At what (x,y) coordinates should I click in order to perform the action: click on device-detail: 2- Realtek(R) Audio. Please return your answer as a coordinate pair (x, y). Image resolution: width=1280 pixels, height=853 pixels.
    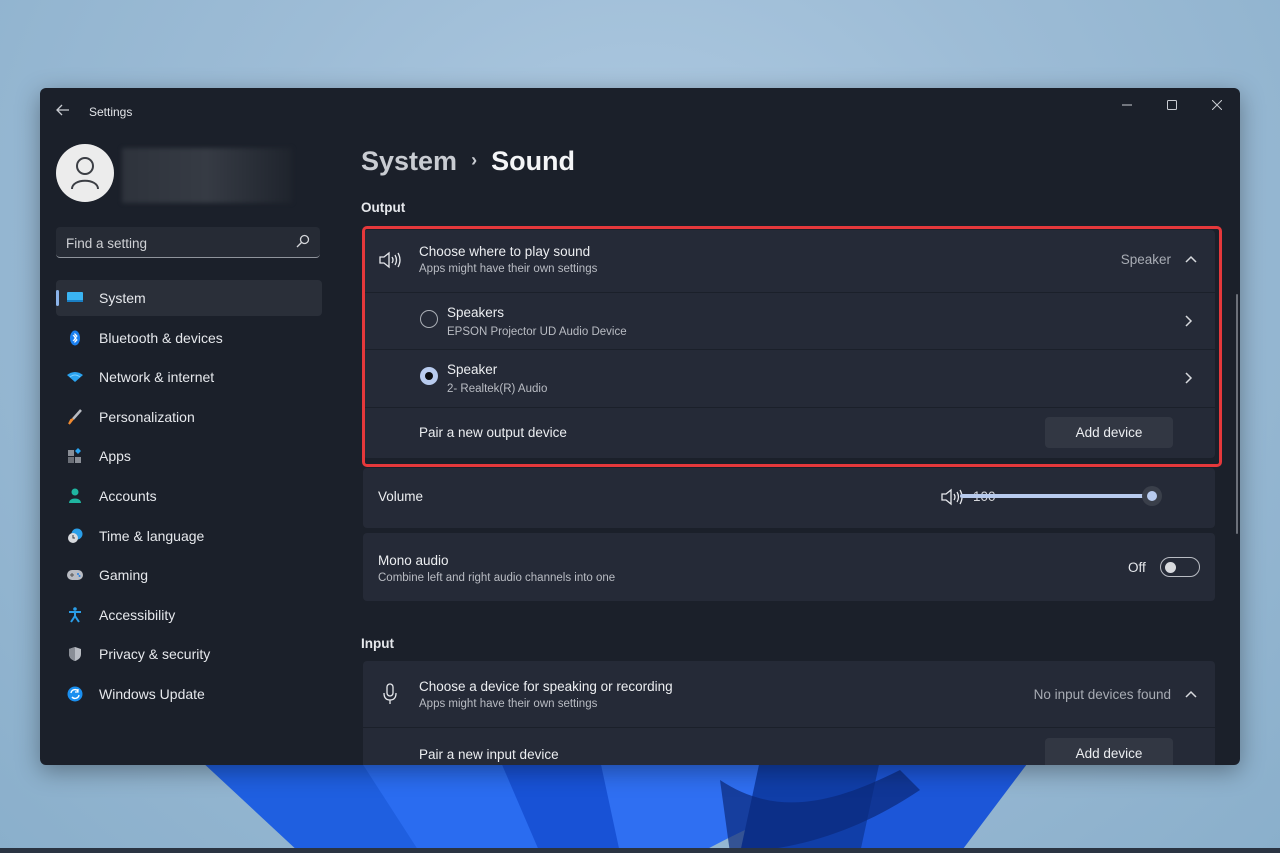
    Looking at the image, I should click on (497, 389).